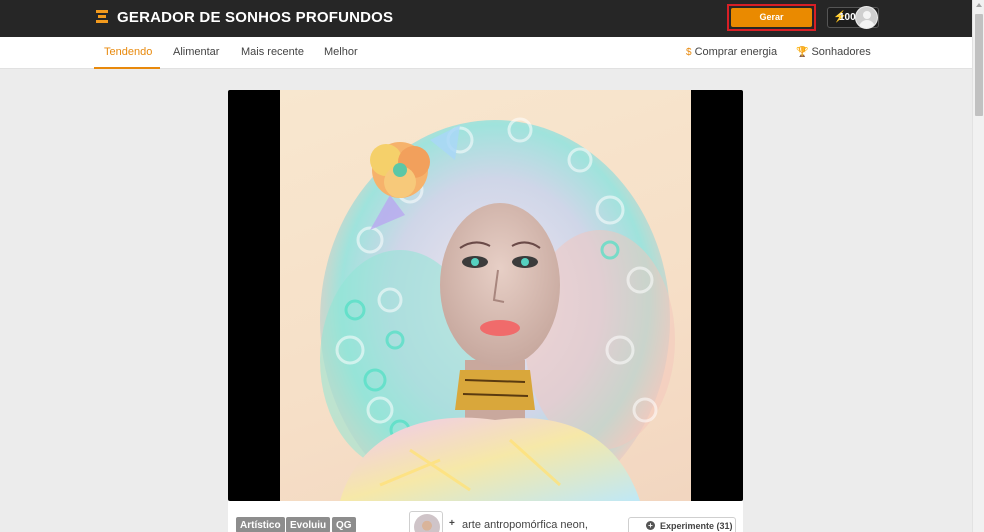 The height and width of the screenshot is (532, 984). Describe the element at coordinates (979, 65) in the screenshot. I see `scroll-thumb` at that location.